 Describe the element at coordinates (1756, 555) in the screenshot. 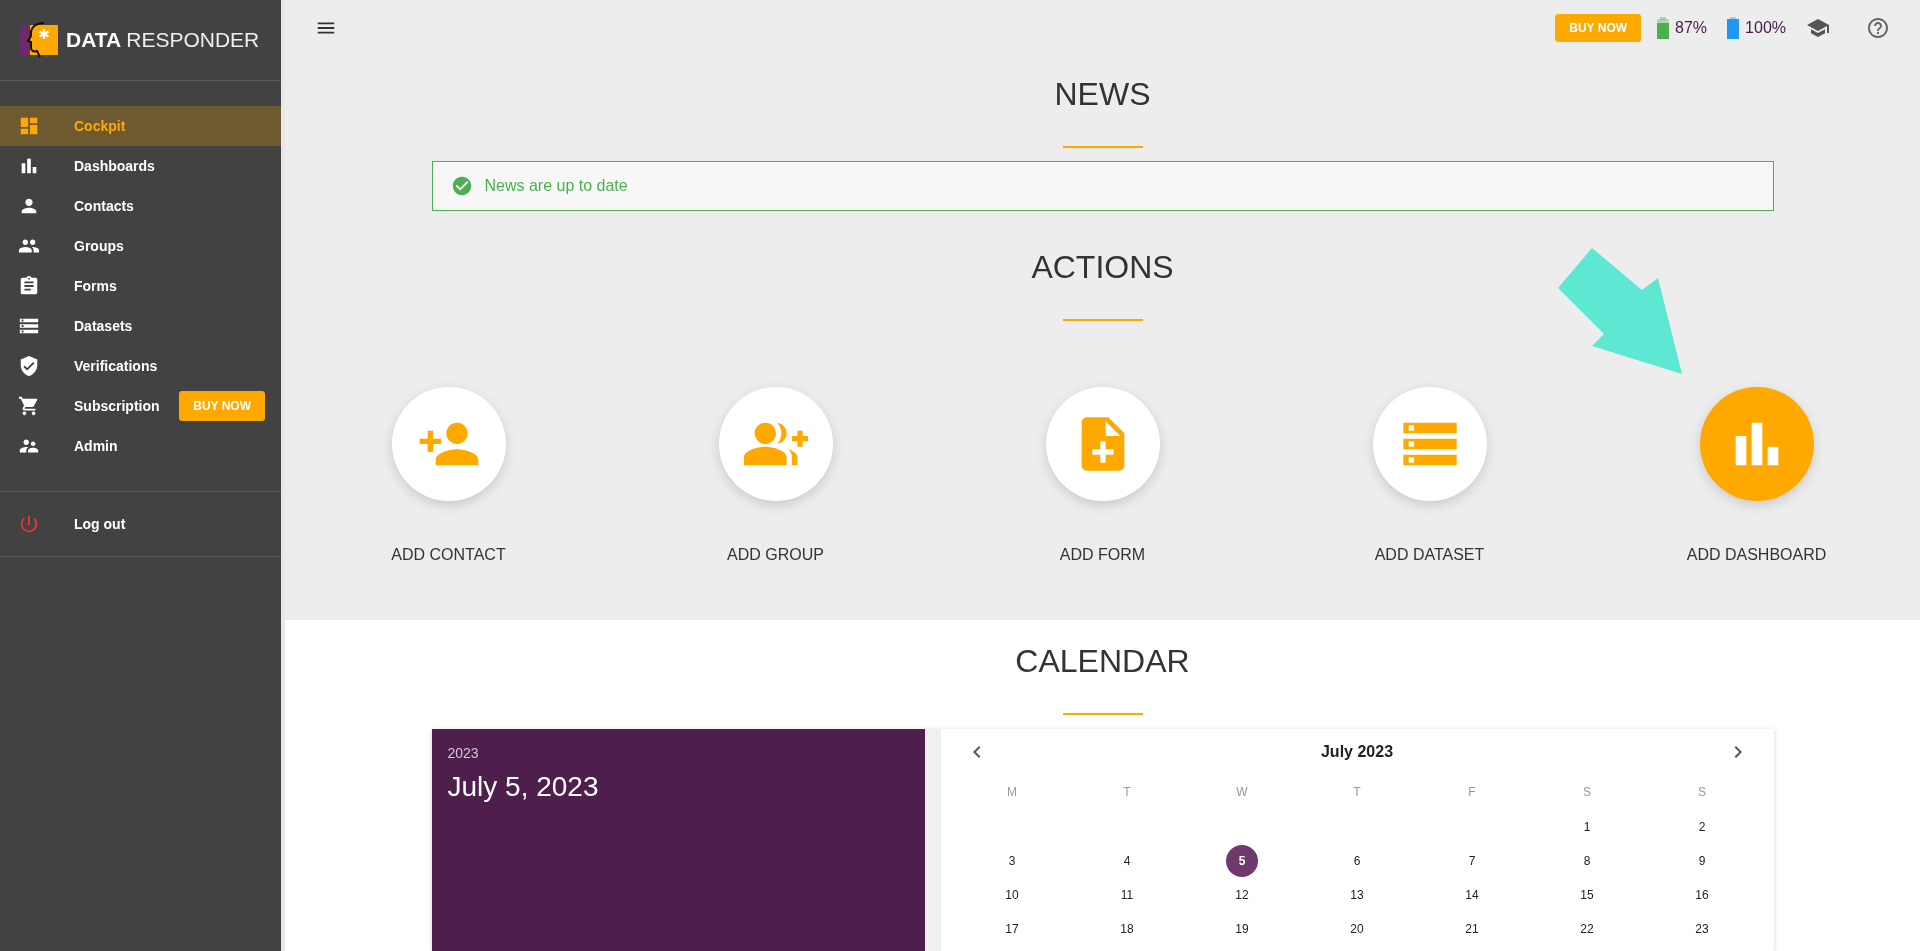

I see `action-label: ADD DASHBOARD` at that location.